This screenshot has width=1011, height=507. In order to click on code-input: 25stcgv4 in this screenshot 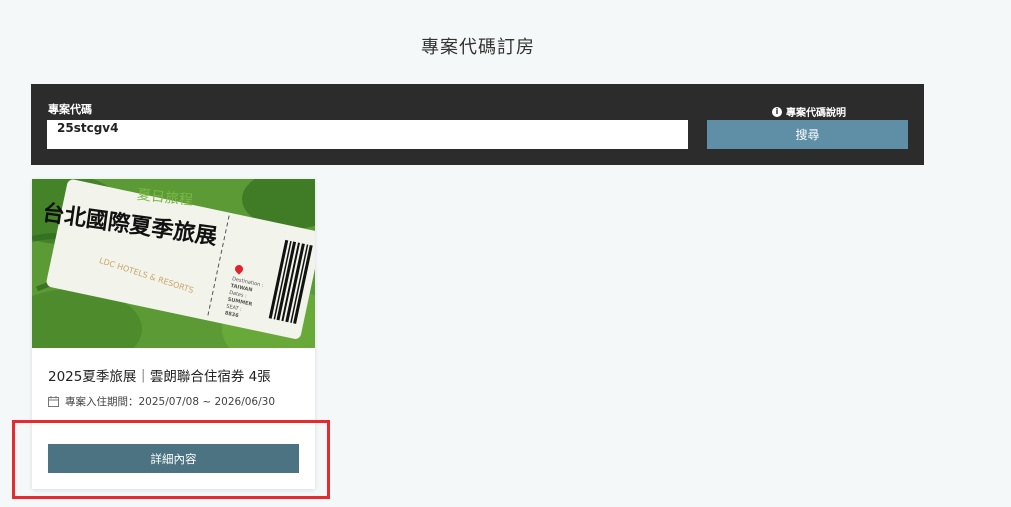, I will do `click(367, 134)`.